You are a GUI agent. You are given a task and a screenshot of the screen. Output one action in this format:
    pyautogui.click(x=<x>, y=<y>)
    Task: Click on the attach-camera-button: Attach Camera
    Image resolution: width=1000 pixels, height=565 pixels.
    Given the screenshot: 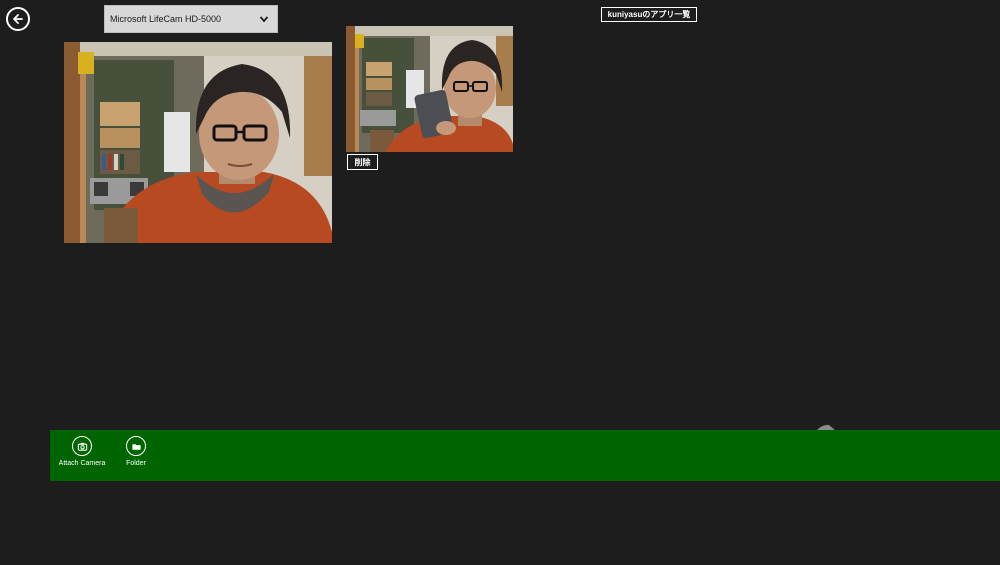 What is the action you would take?
    pyautogui.click(x=82, y=451)
    